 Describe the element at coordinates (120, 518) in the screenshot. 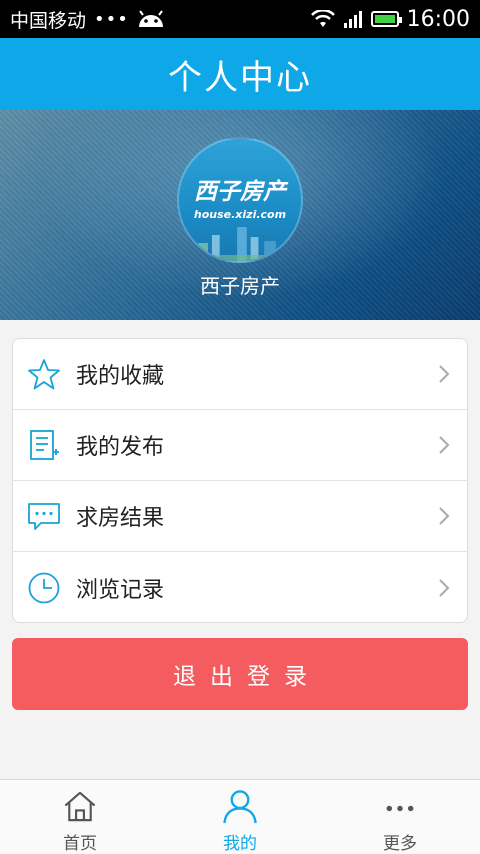

I see `menu-item-label: 求房结果` at that location.